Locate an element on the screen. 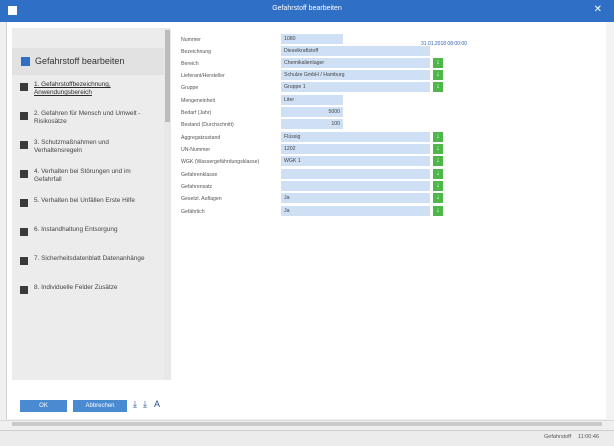  close-icon: ✕ is located at coordinates (598, 9).